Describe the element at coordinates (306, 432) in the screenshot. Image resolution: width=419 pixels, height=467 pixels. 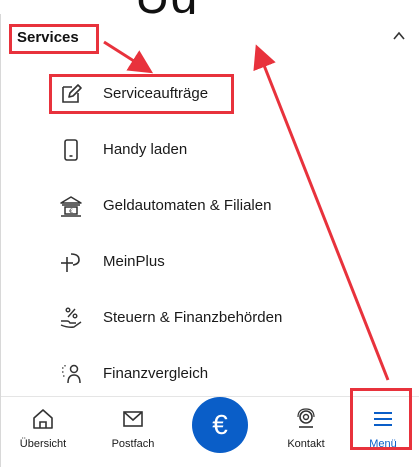
I see `nav-contact: Kontakt` at that location.